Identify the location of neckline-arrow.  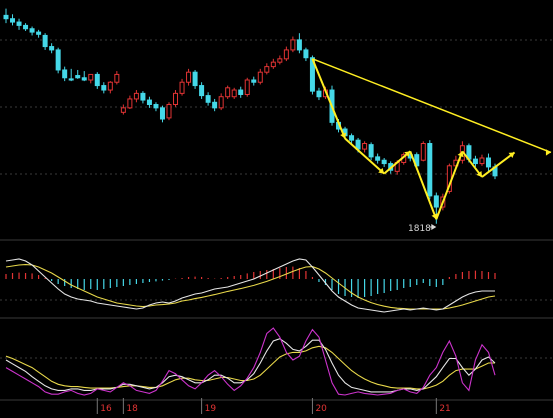
(548, 152).